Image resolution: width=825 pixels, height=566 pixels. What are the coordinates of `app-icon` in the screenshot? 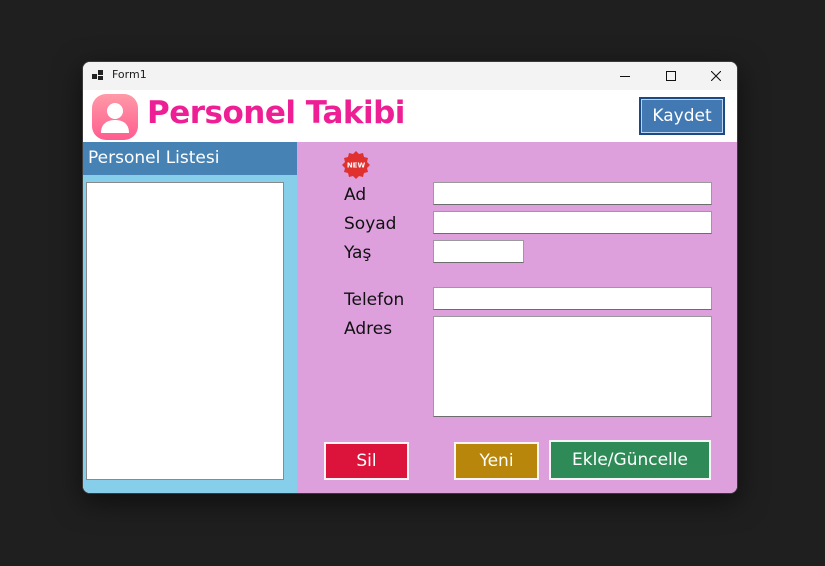 It's located at (98, 75).